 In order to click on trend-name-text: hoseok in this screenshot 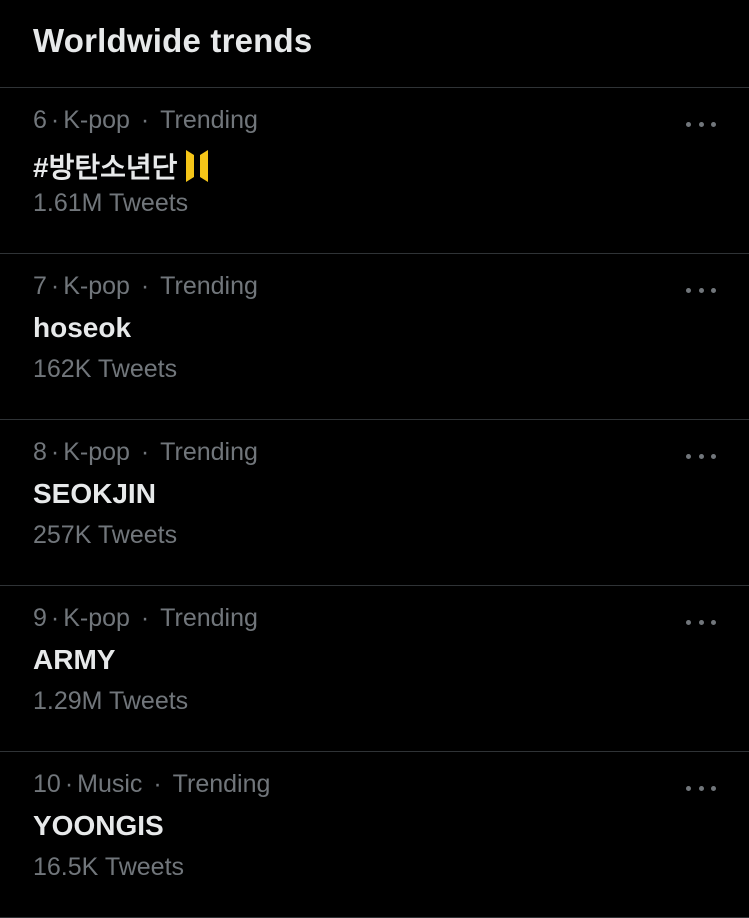, I will do `click(82, 327)`.